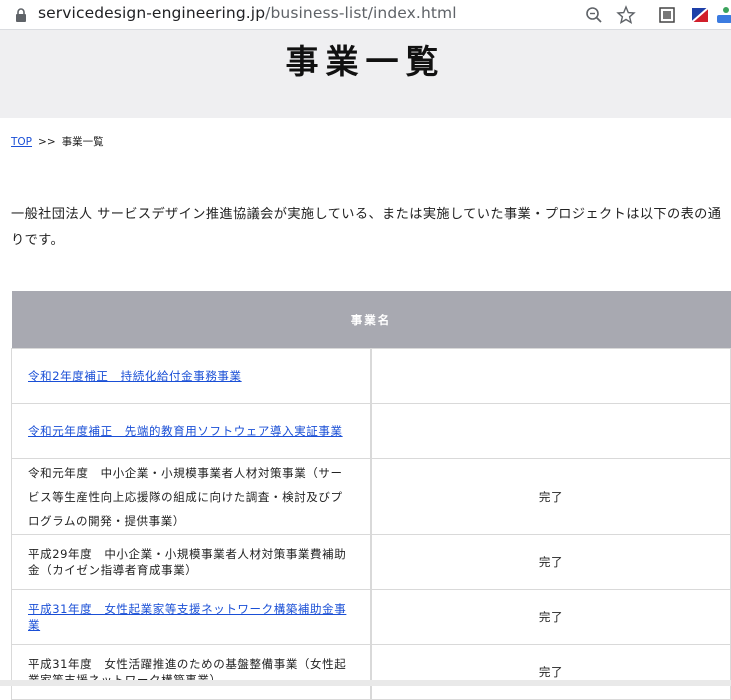  What do you see at coordinates (57, 141) in the screenshot?
I see `breadcrumb: TOP >> 事業一覧` at bounding box center [57, 141].